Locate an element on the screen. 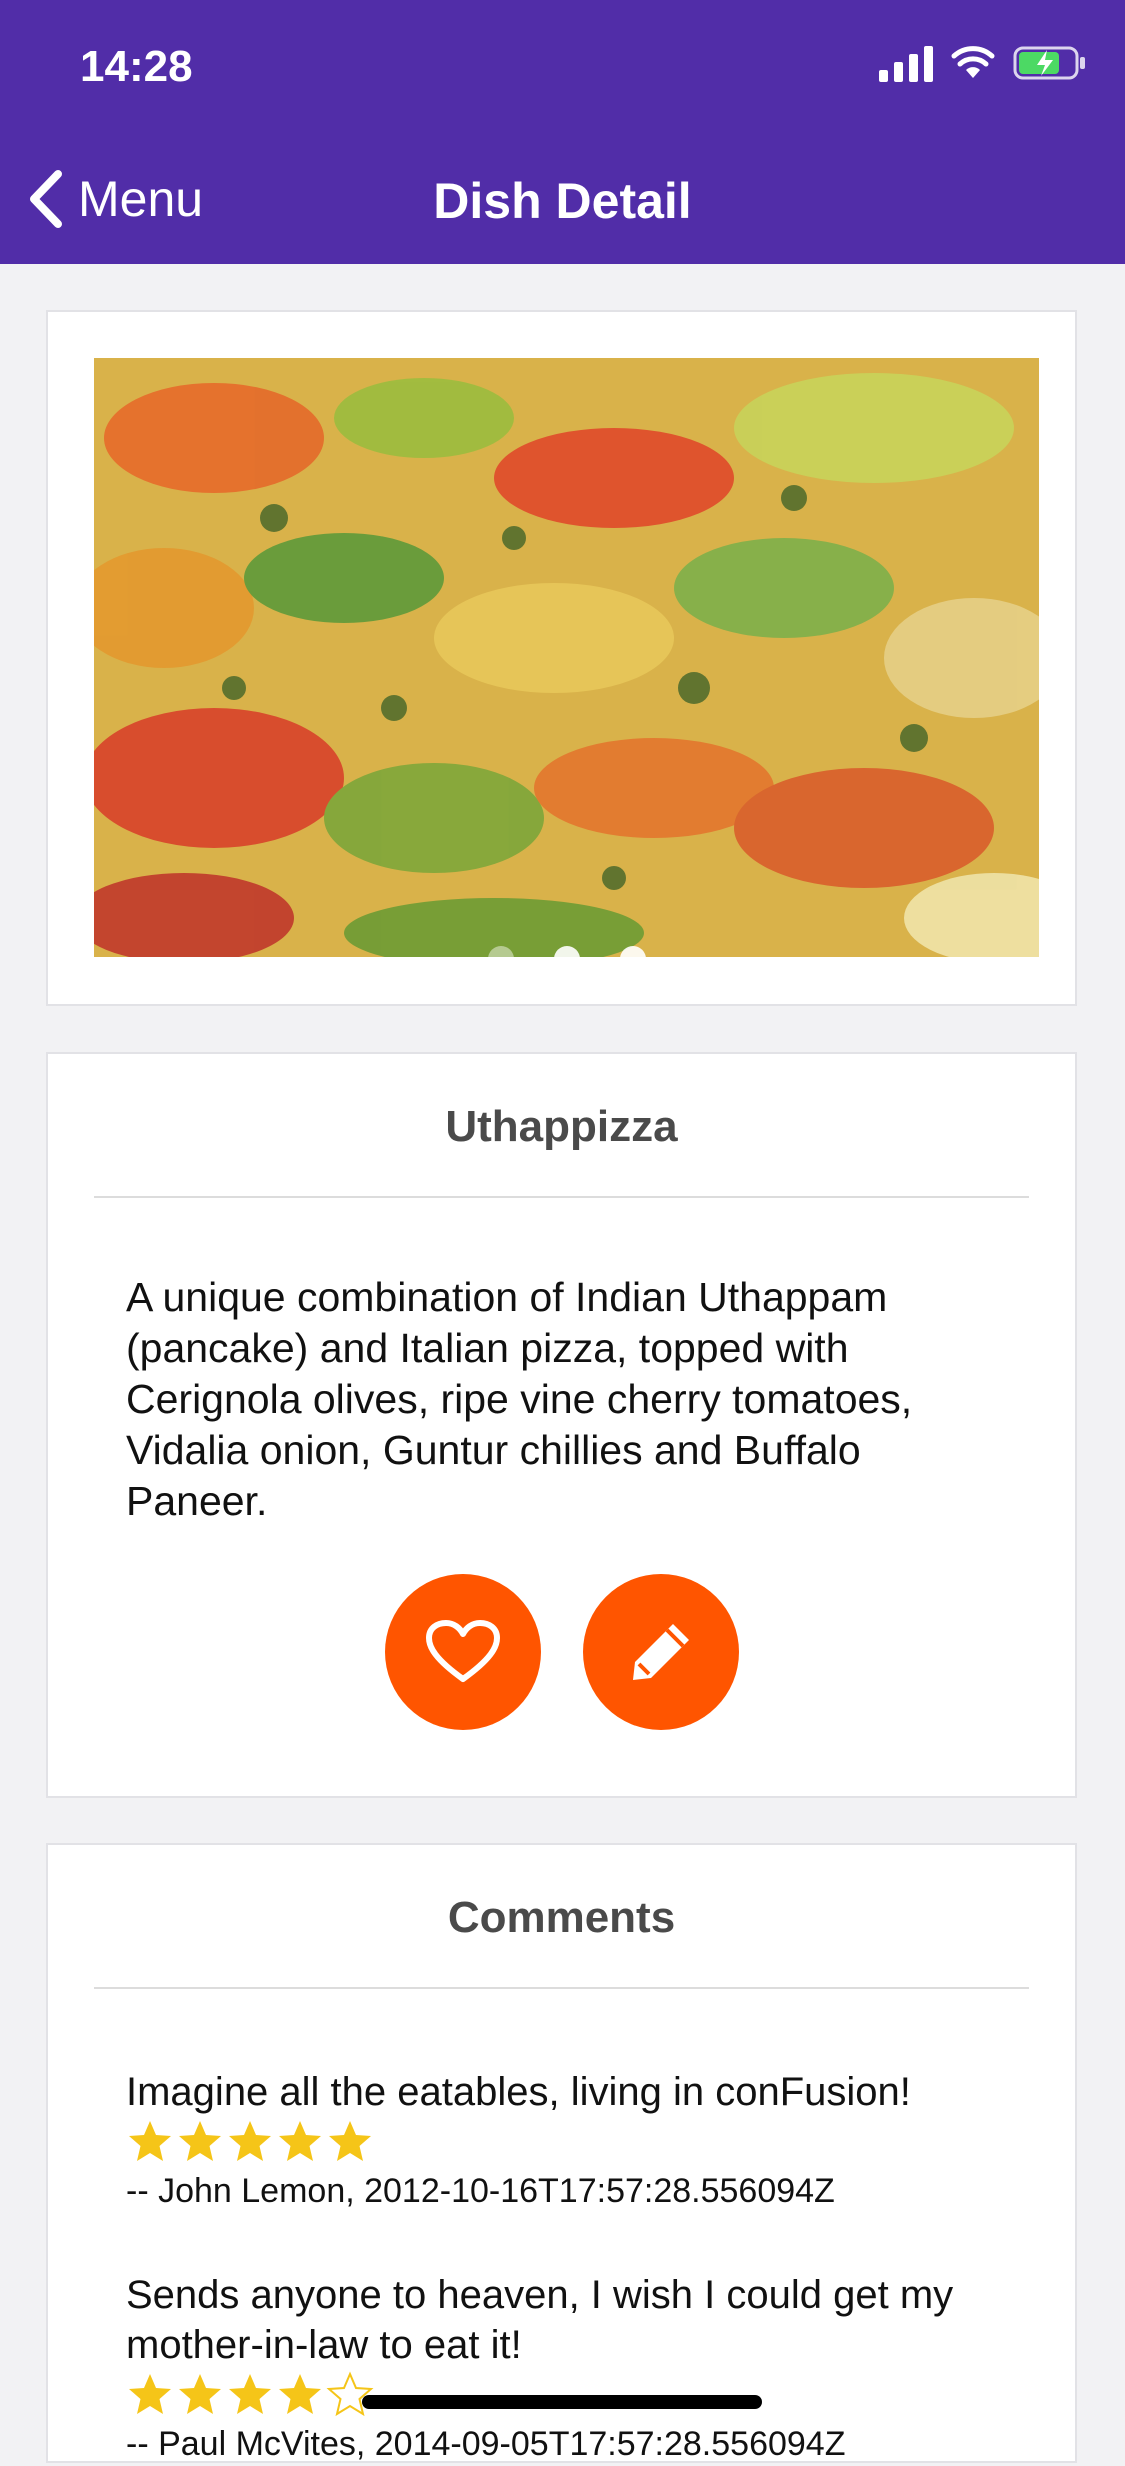  battery-charging-icon is located at coordinates (1050, 63).